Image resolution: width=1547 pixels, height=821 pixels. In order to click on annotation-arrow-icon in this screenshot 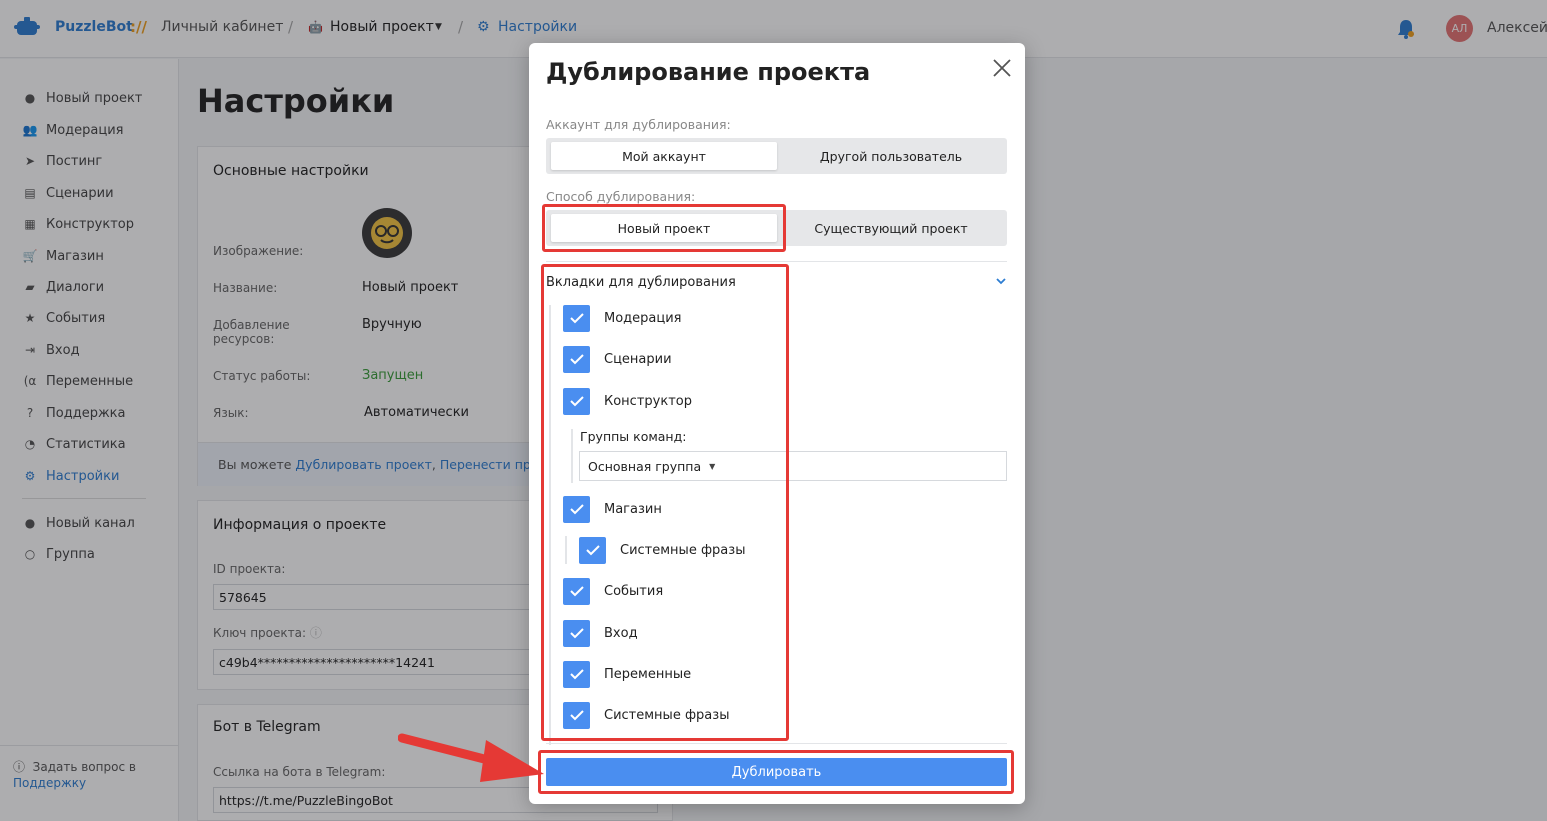, I will do `click(471, 757)`.